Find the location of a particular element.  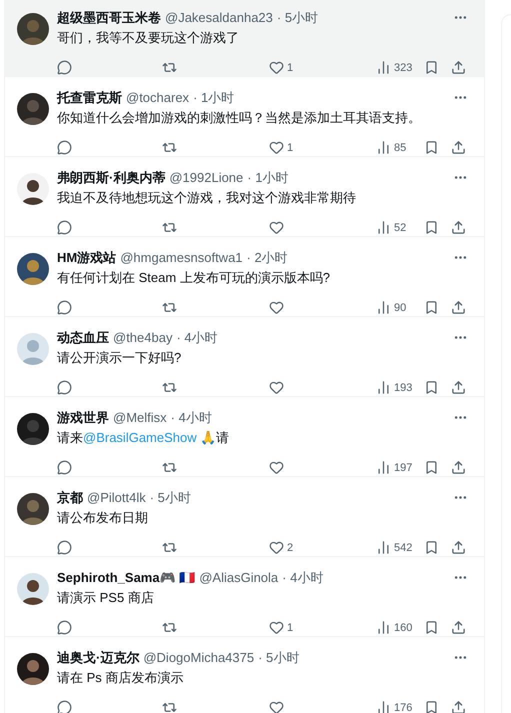

author-name: 京都 is located at coordinates (70, 497).